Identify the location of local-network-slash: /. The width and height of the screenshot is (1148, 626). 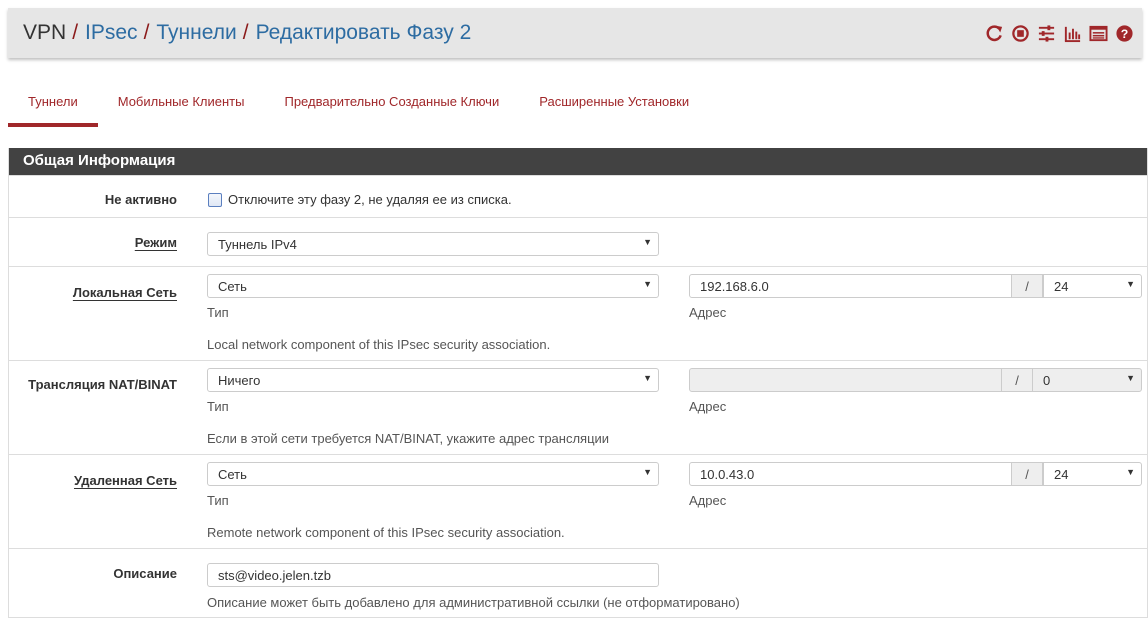
(1027, 286).